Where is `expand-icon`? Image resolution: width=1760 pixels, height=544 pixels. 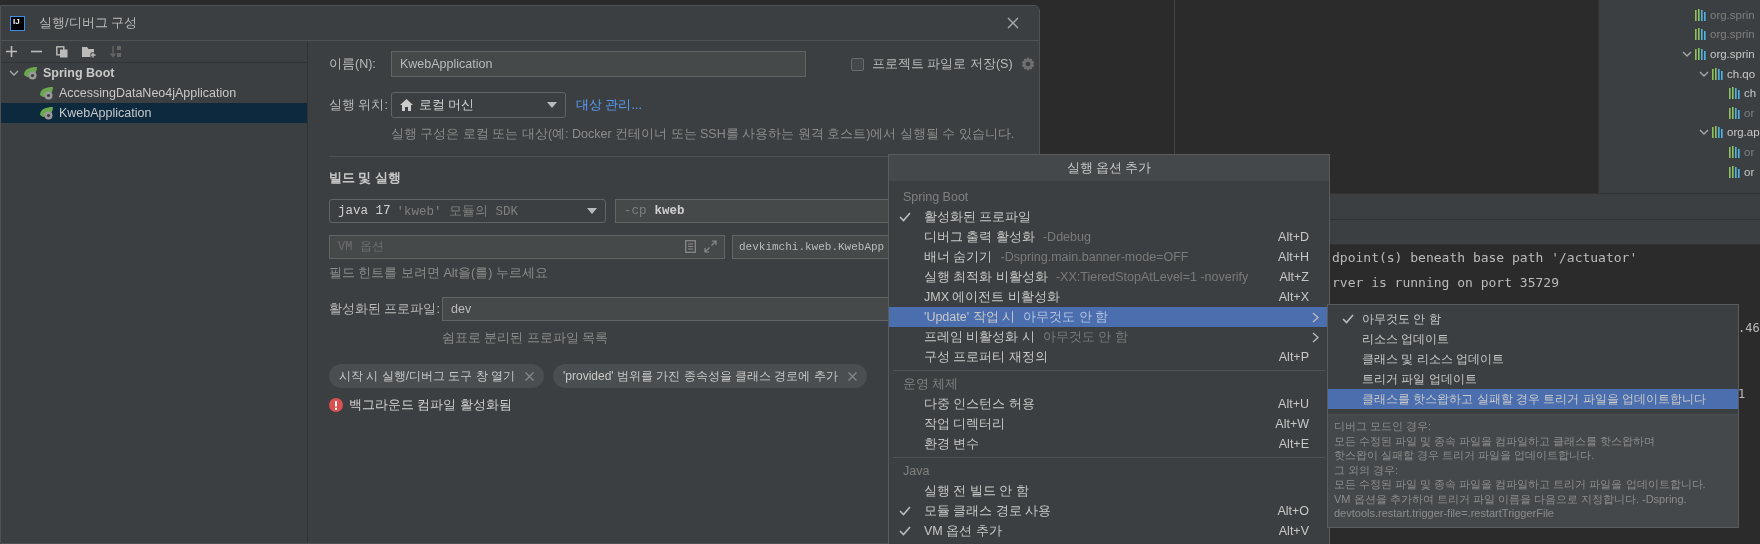 expand-icon is located at coordinates (710, 246).